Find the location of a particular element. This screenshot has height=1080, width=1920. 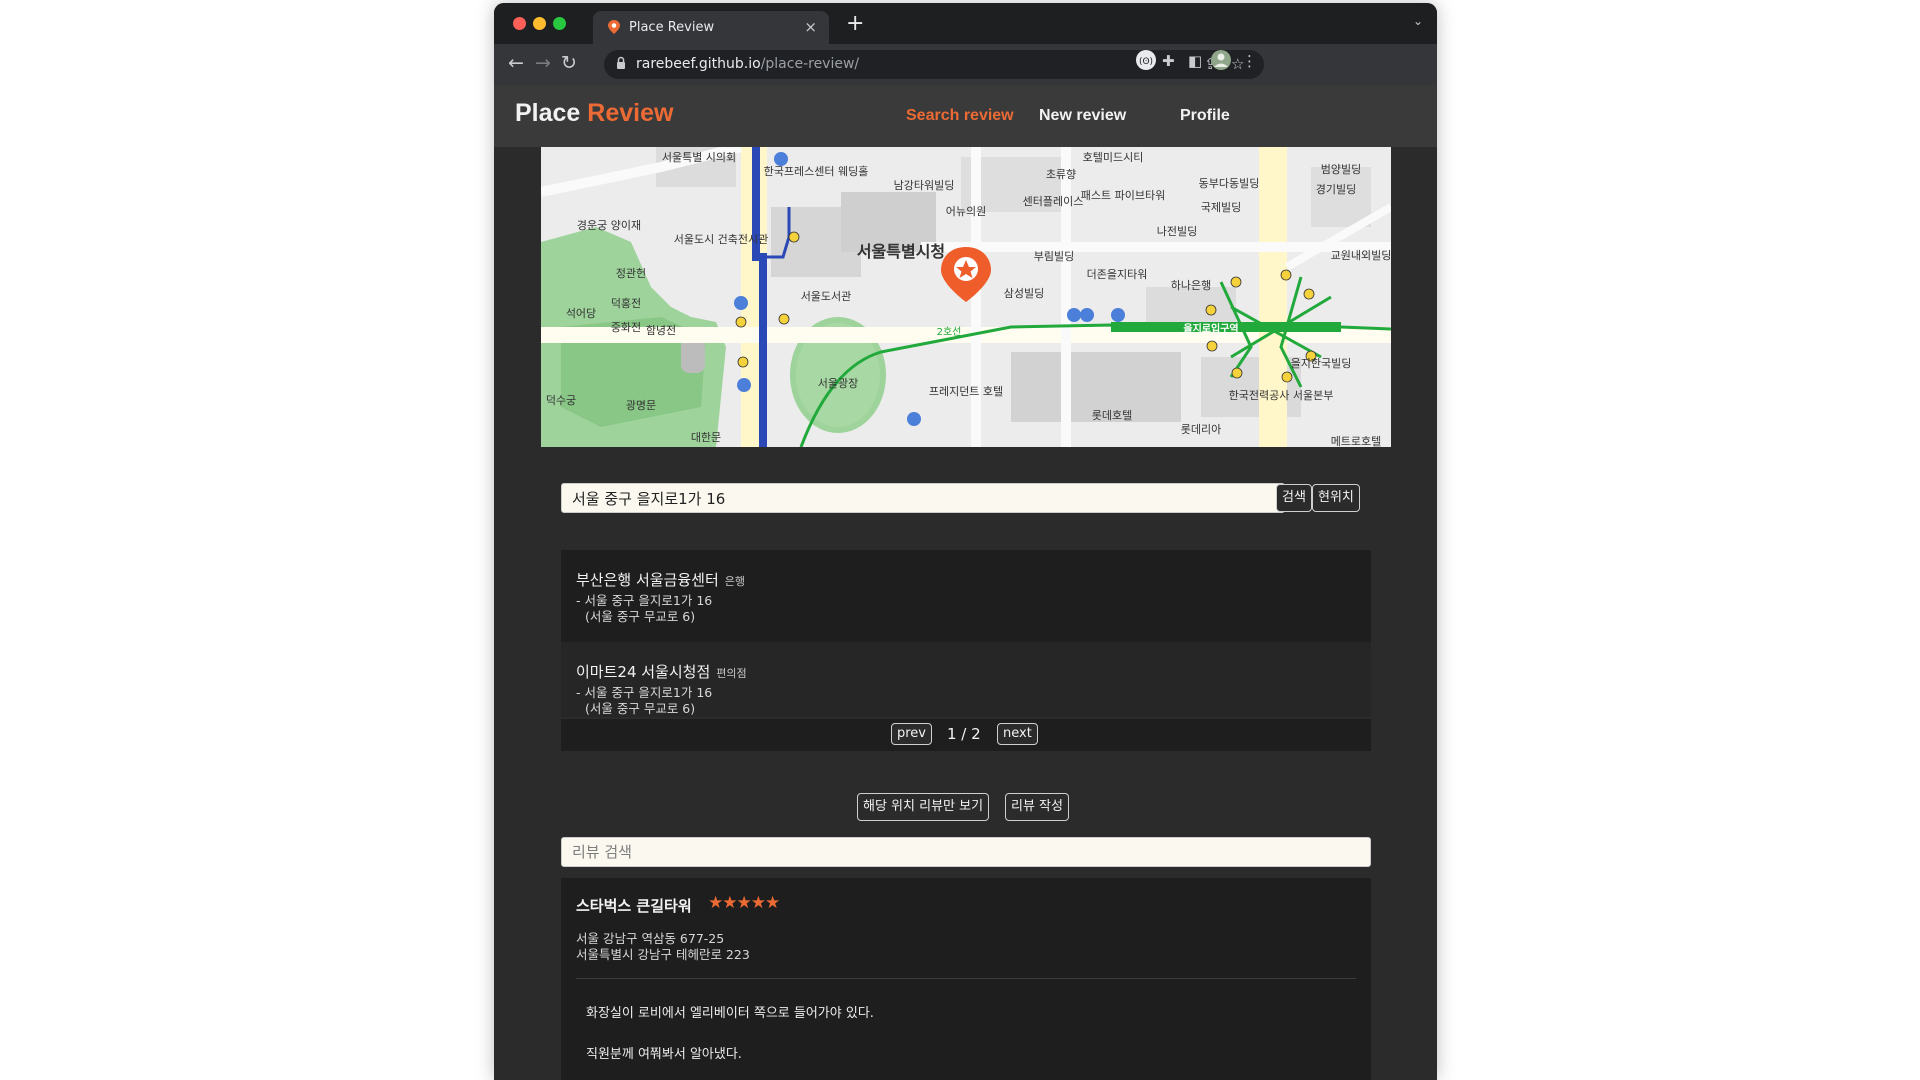

svg-text: 한국프레스센터 웨딩홀 is located at coordinates (816, 171).